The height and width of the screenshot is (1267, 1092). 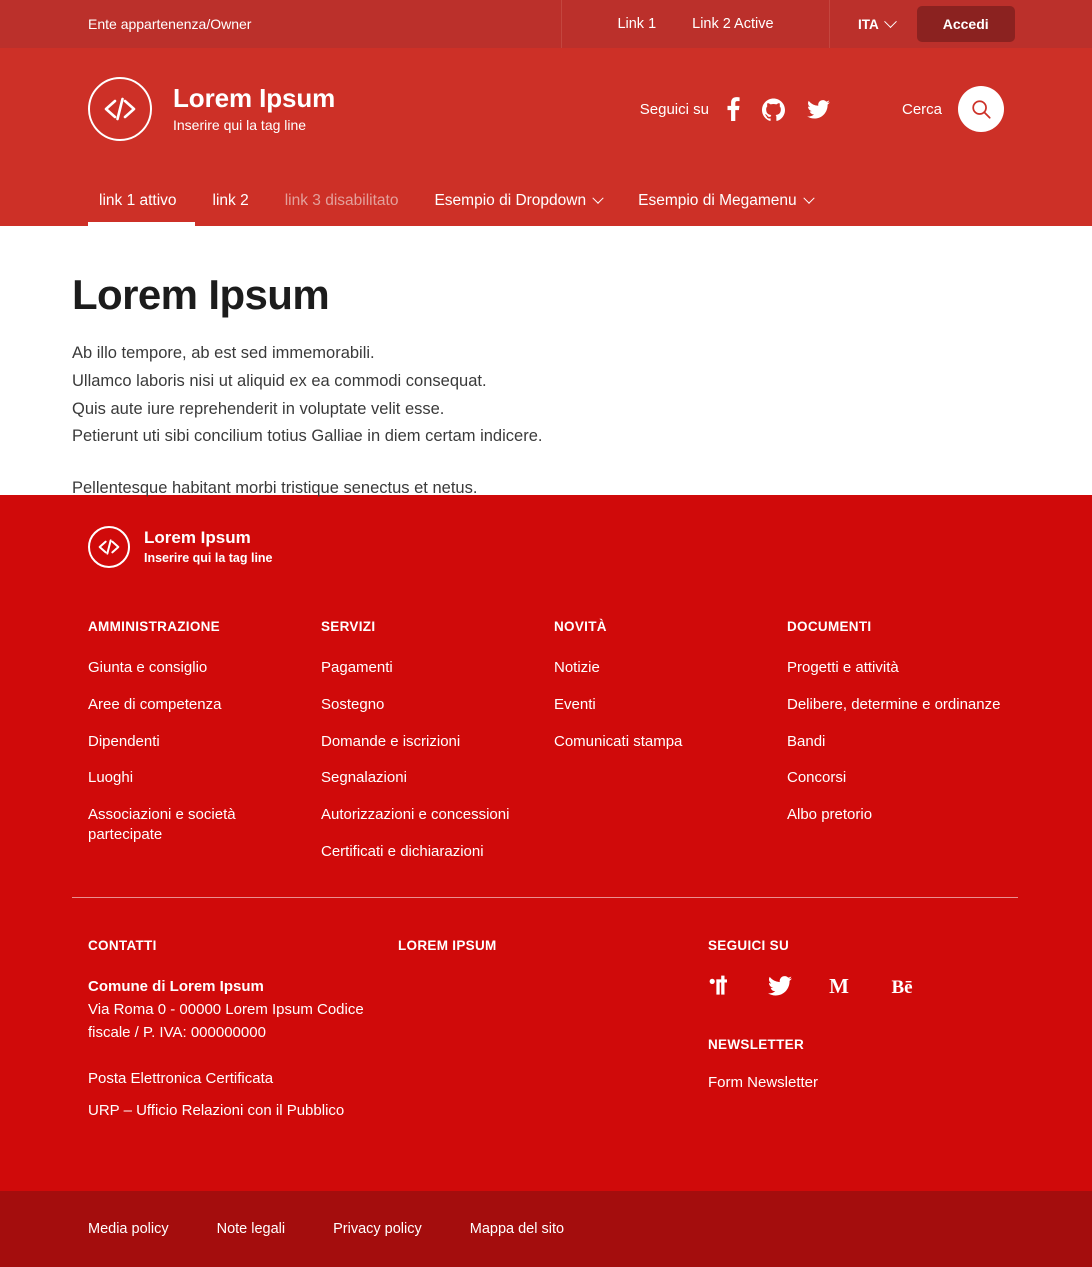 I want to click on search-icon, so click(x=981, y=109).